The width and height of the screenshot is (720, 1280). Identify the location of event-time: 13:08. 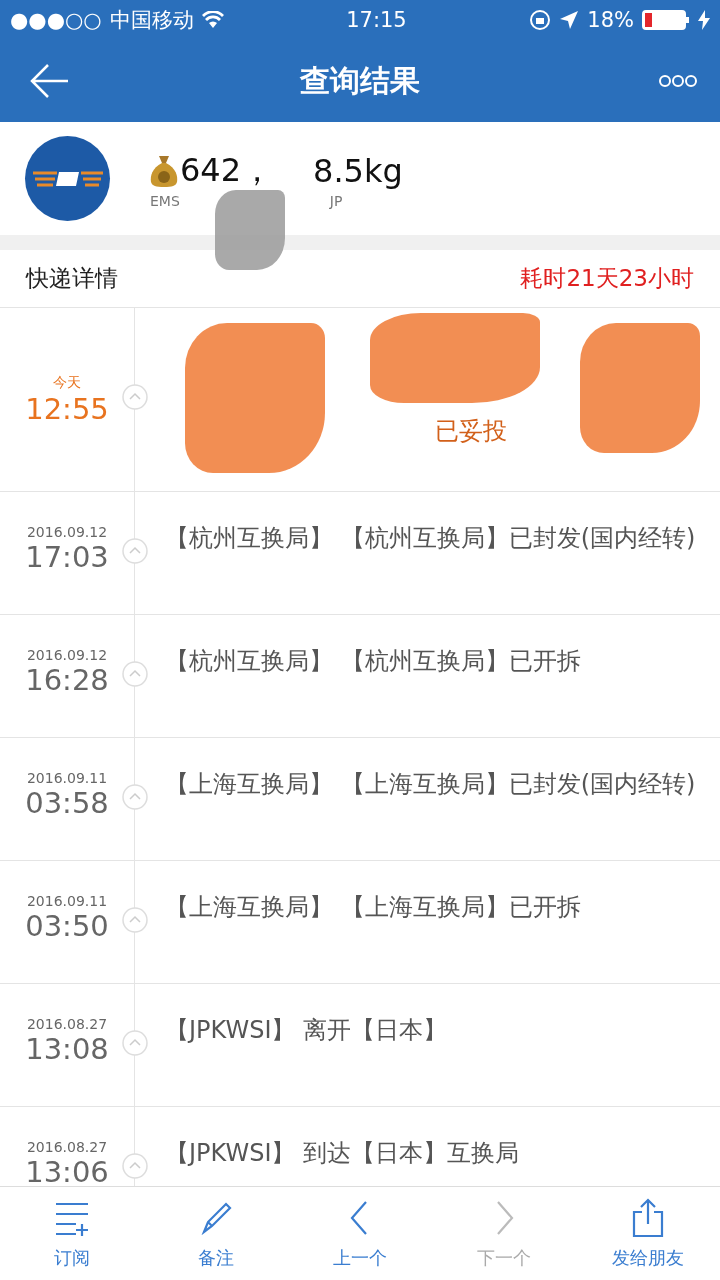
(67, 1049).